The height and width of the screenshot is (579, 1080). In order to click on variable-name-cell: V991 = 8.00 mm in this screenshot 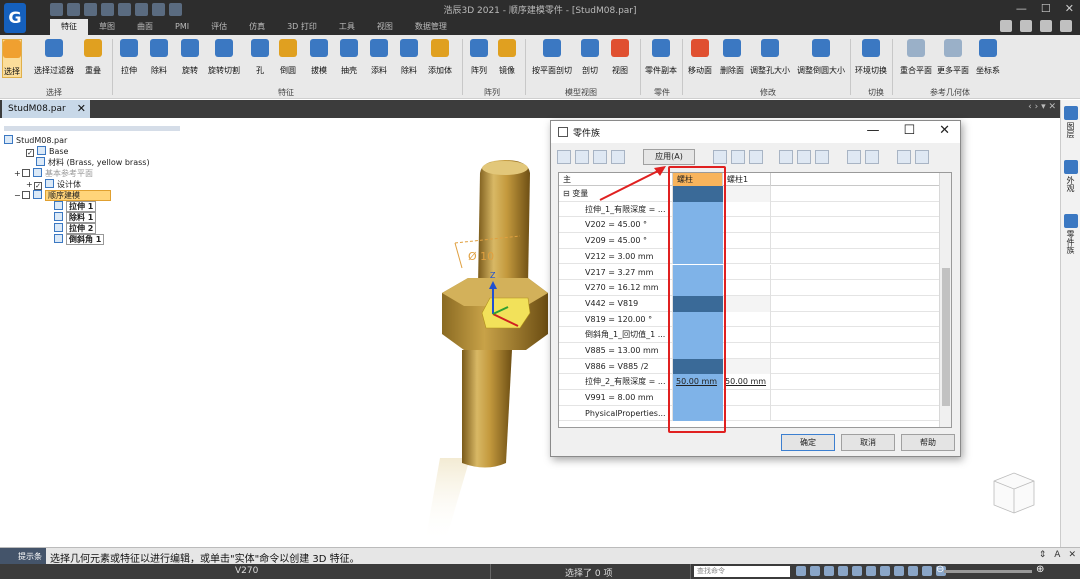, I will do `click(616, 398)`.